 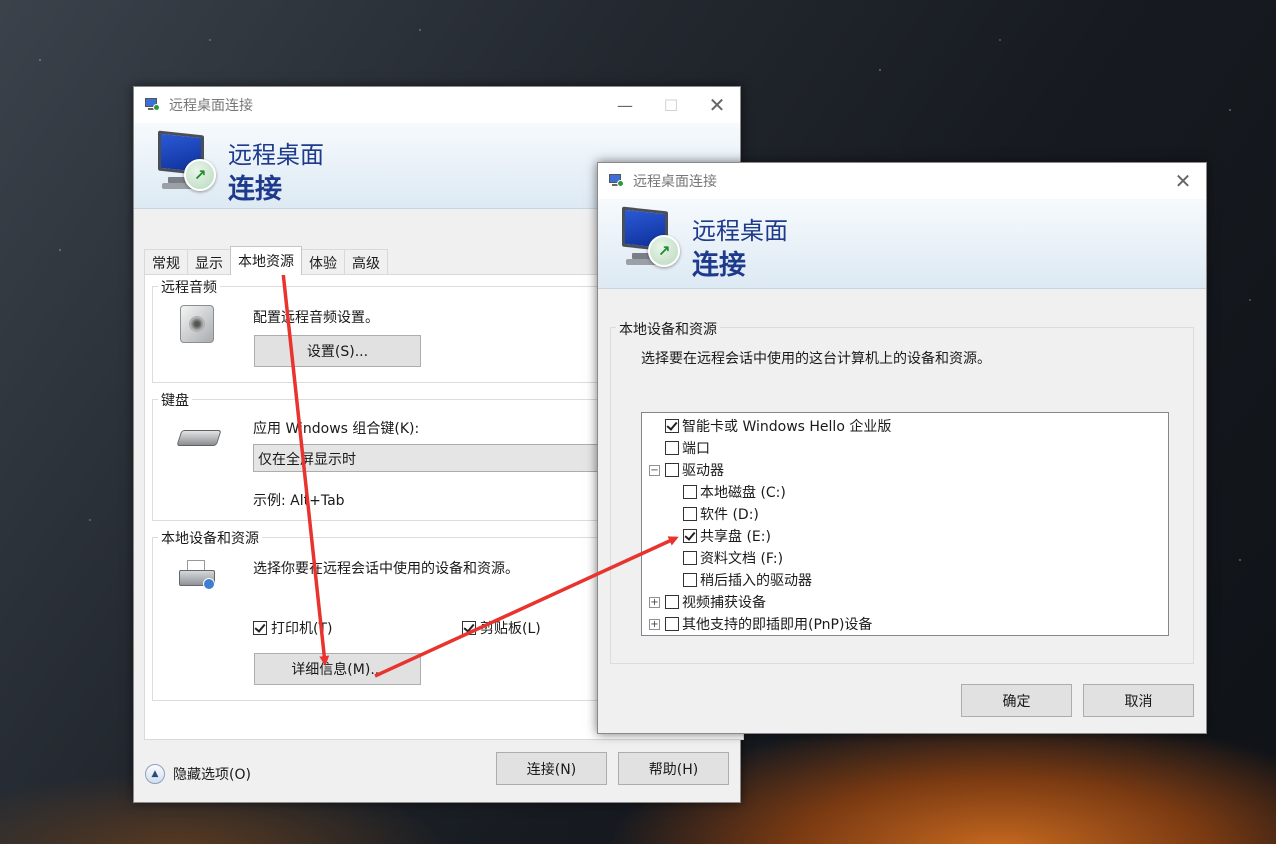 What do you see at coordinates (189, 287) in the screenshot?
I see `remote-audio-label: 远程音频` at bounding box center [189, 287].